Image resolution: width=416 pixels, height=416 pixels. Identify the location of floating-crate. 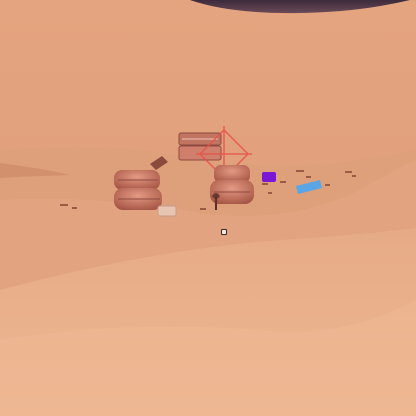
(200, 146).